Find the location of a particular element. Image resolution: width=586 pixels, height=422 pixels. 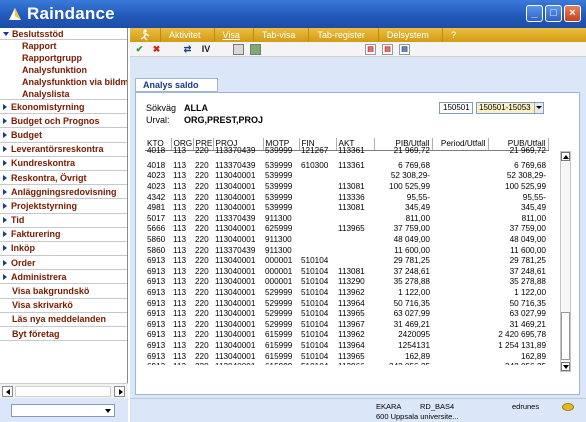

grid-icon is located at coordinates (255, 49).